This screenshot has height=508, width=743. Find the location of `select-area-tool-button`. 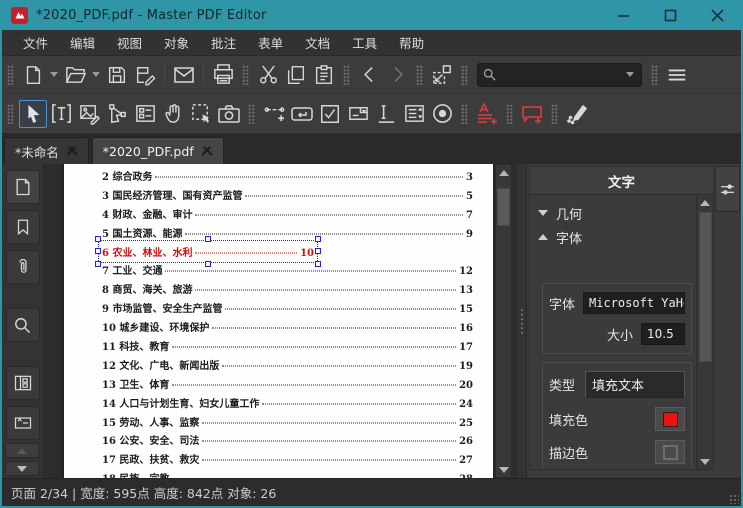

select-area-tool-button is located at coordinates (201, 114).